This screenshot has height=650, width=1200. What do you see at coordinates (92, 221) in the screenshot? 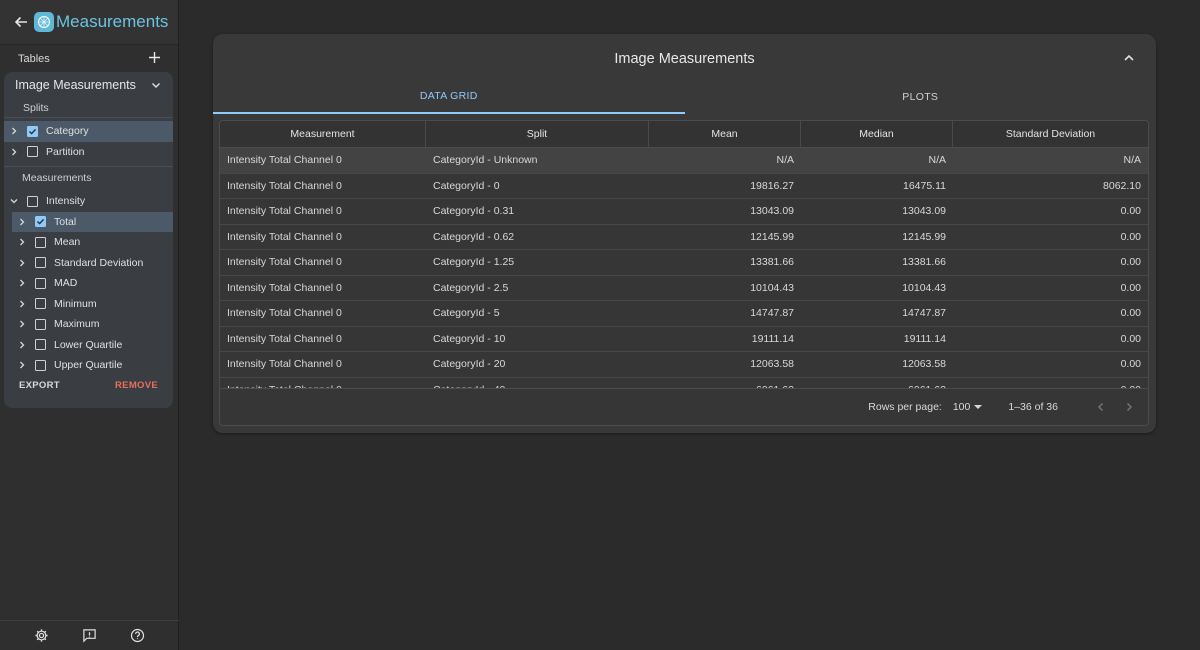
I see `measurement-item: Total` at bounding box center [92, 221].